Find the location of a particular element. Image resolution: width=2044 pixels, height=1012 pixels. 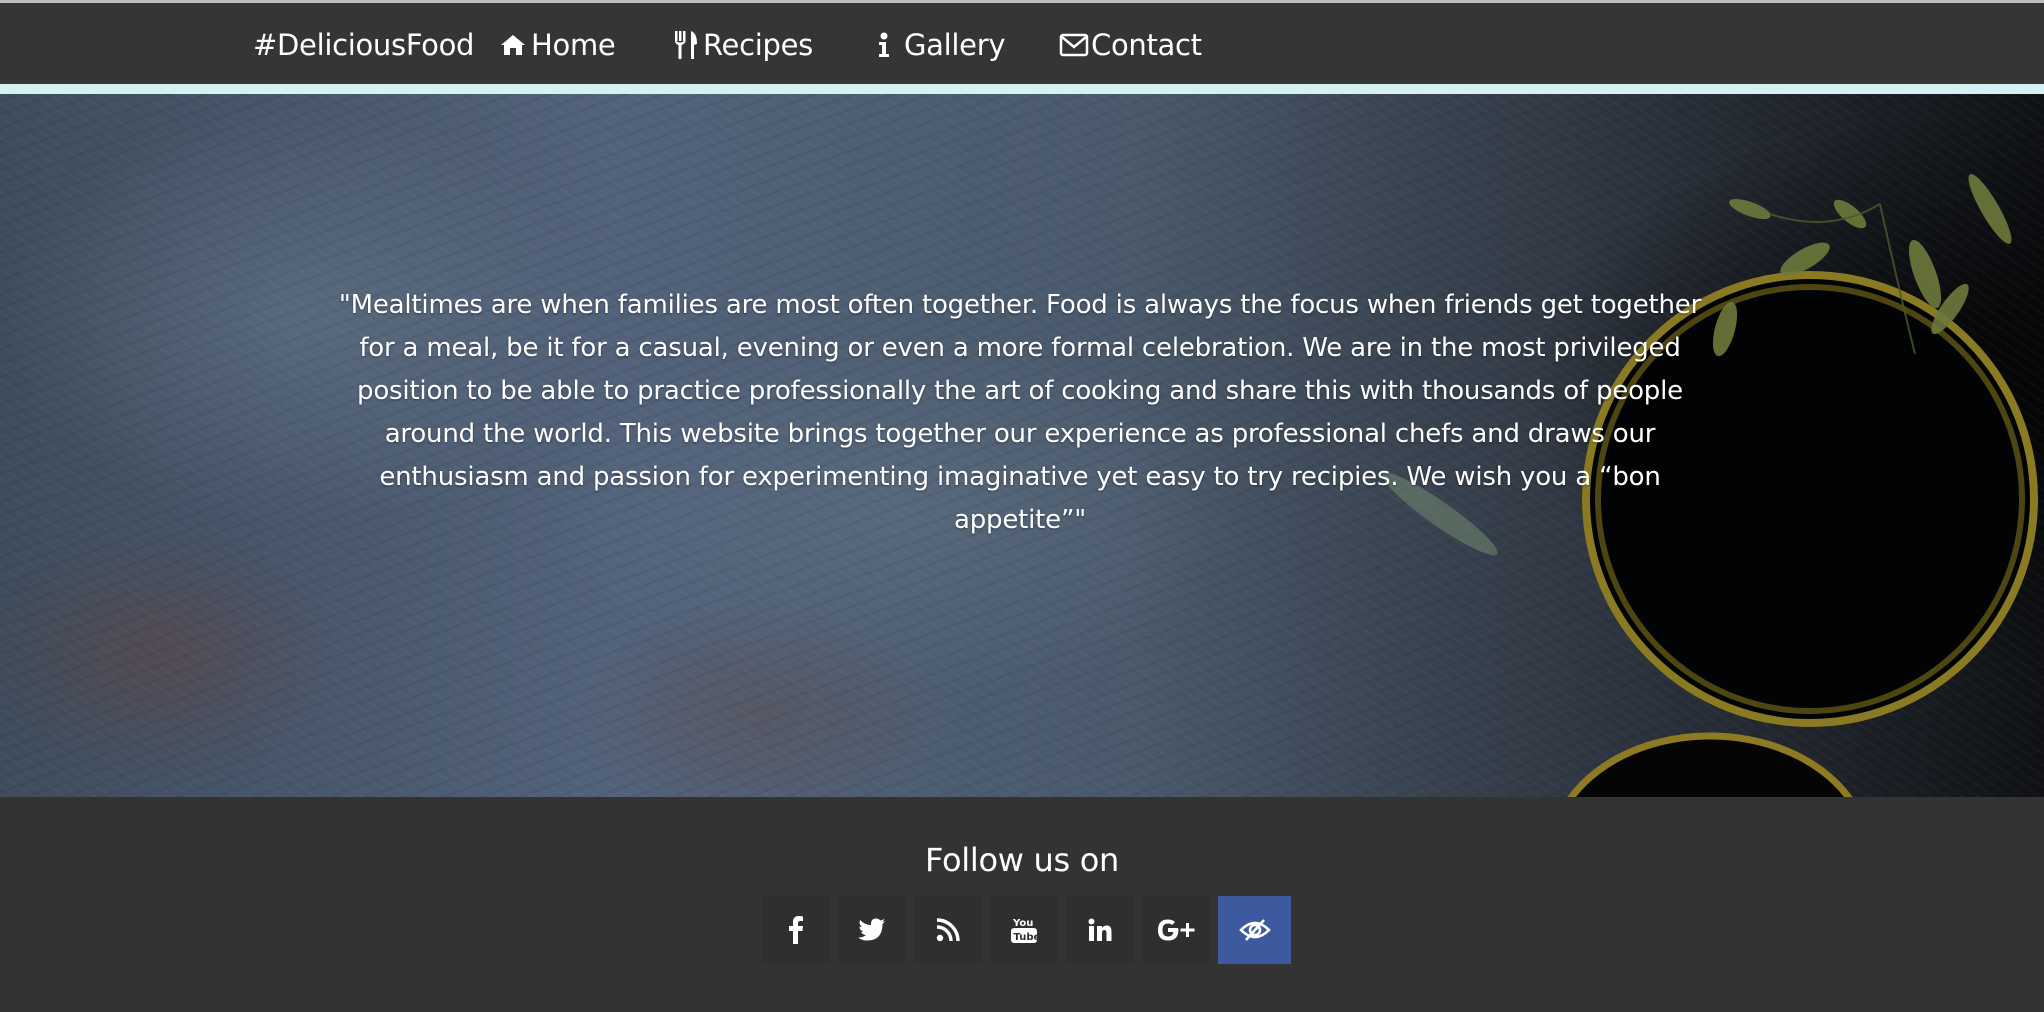

linkedin-button is located at coordinates (1100, 930).